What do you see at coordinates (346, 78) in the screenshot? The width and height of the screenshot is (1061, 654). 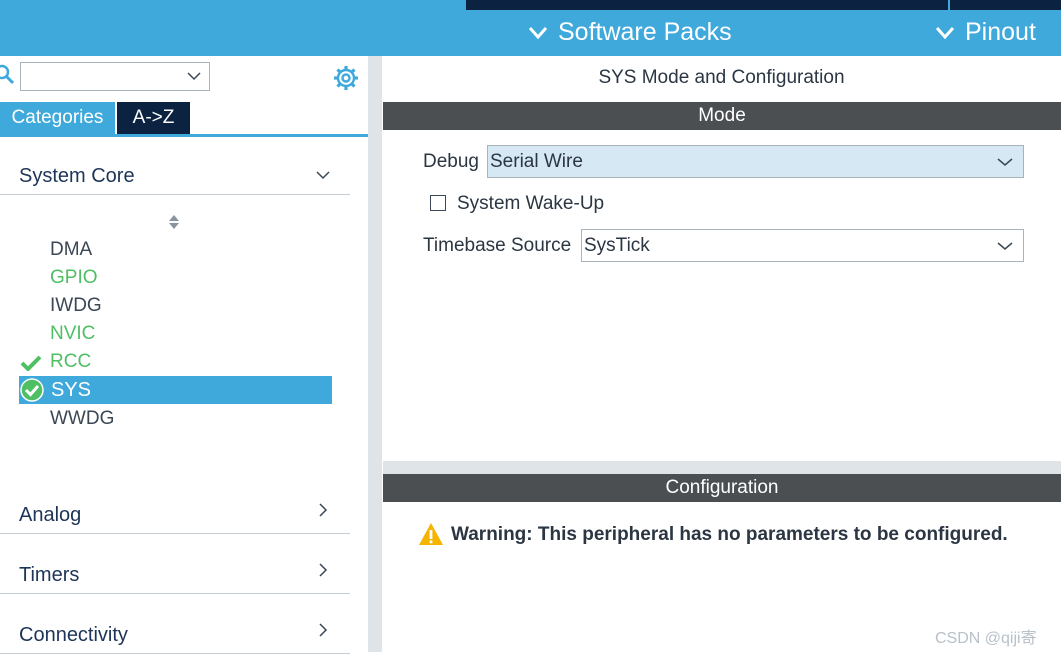 I see `gear-icon` at bounding box center [346, 78].